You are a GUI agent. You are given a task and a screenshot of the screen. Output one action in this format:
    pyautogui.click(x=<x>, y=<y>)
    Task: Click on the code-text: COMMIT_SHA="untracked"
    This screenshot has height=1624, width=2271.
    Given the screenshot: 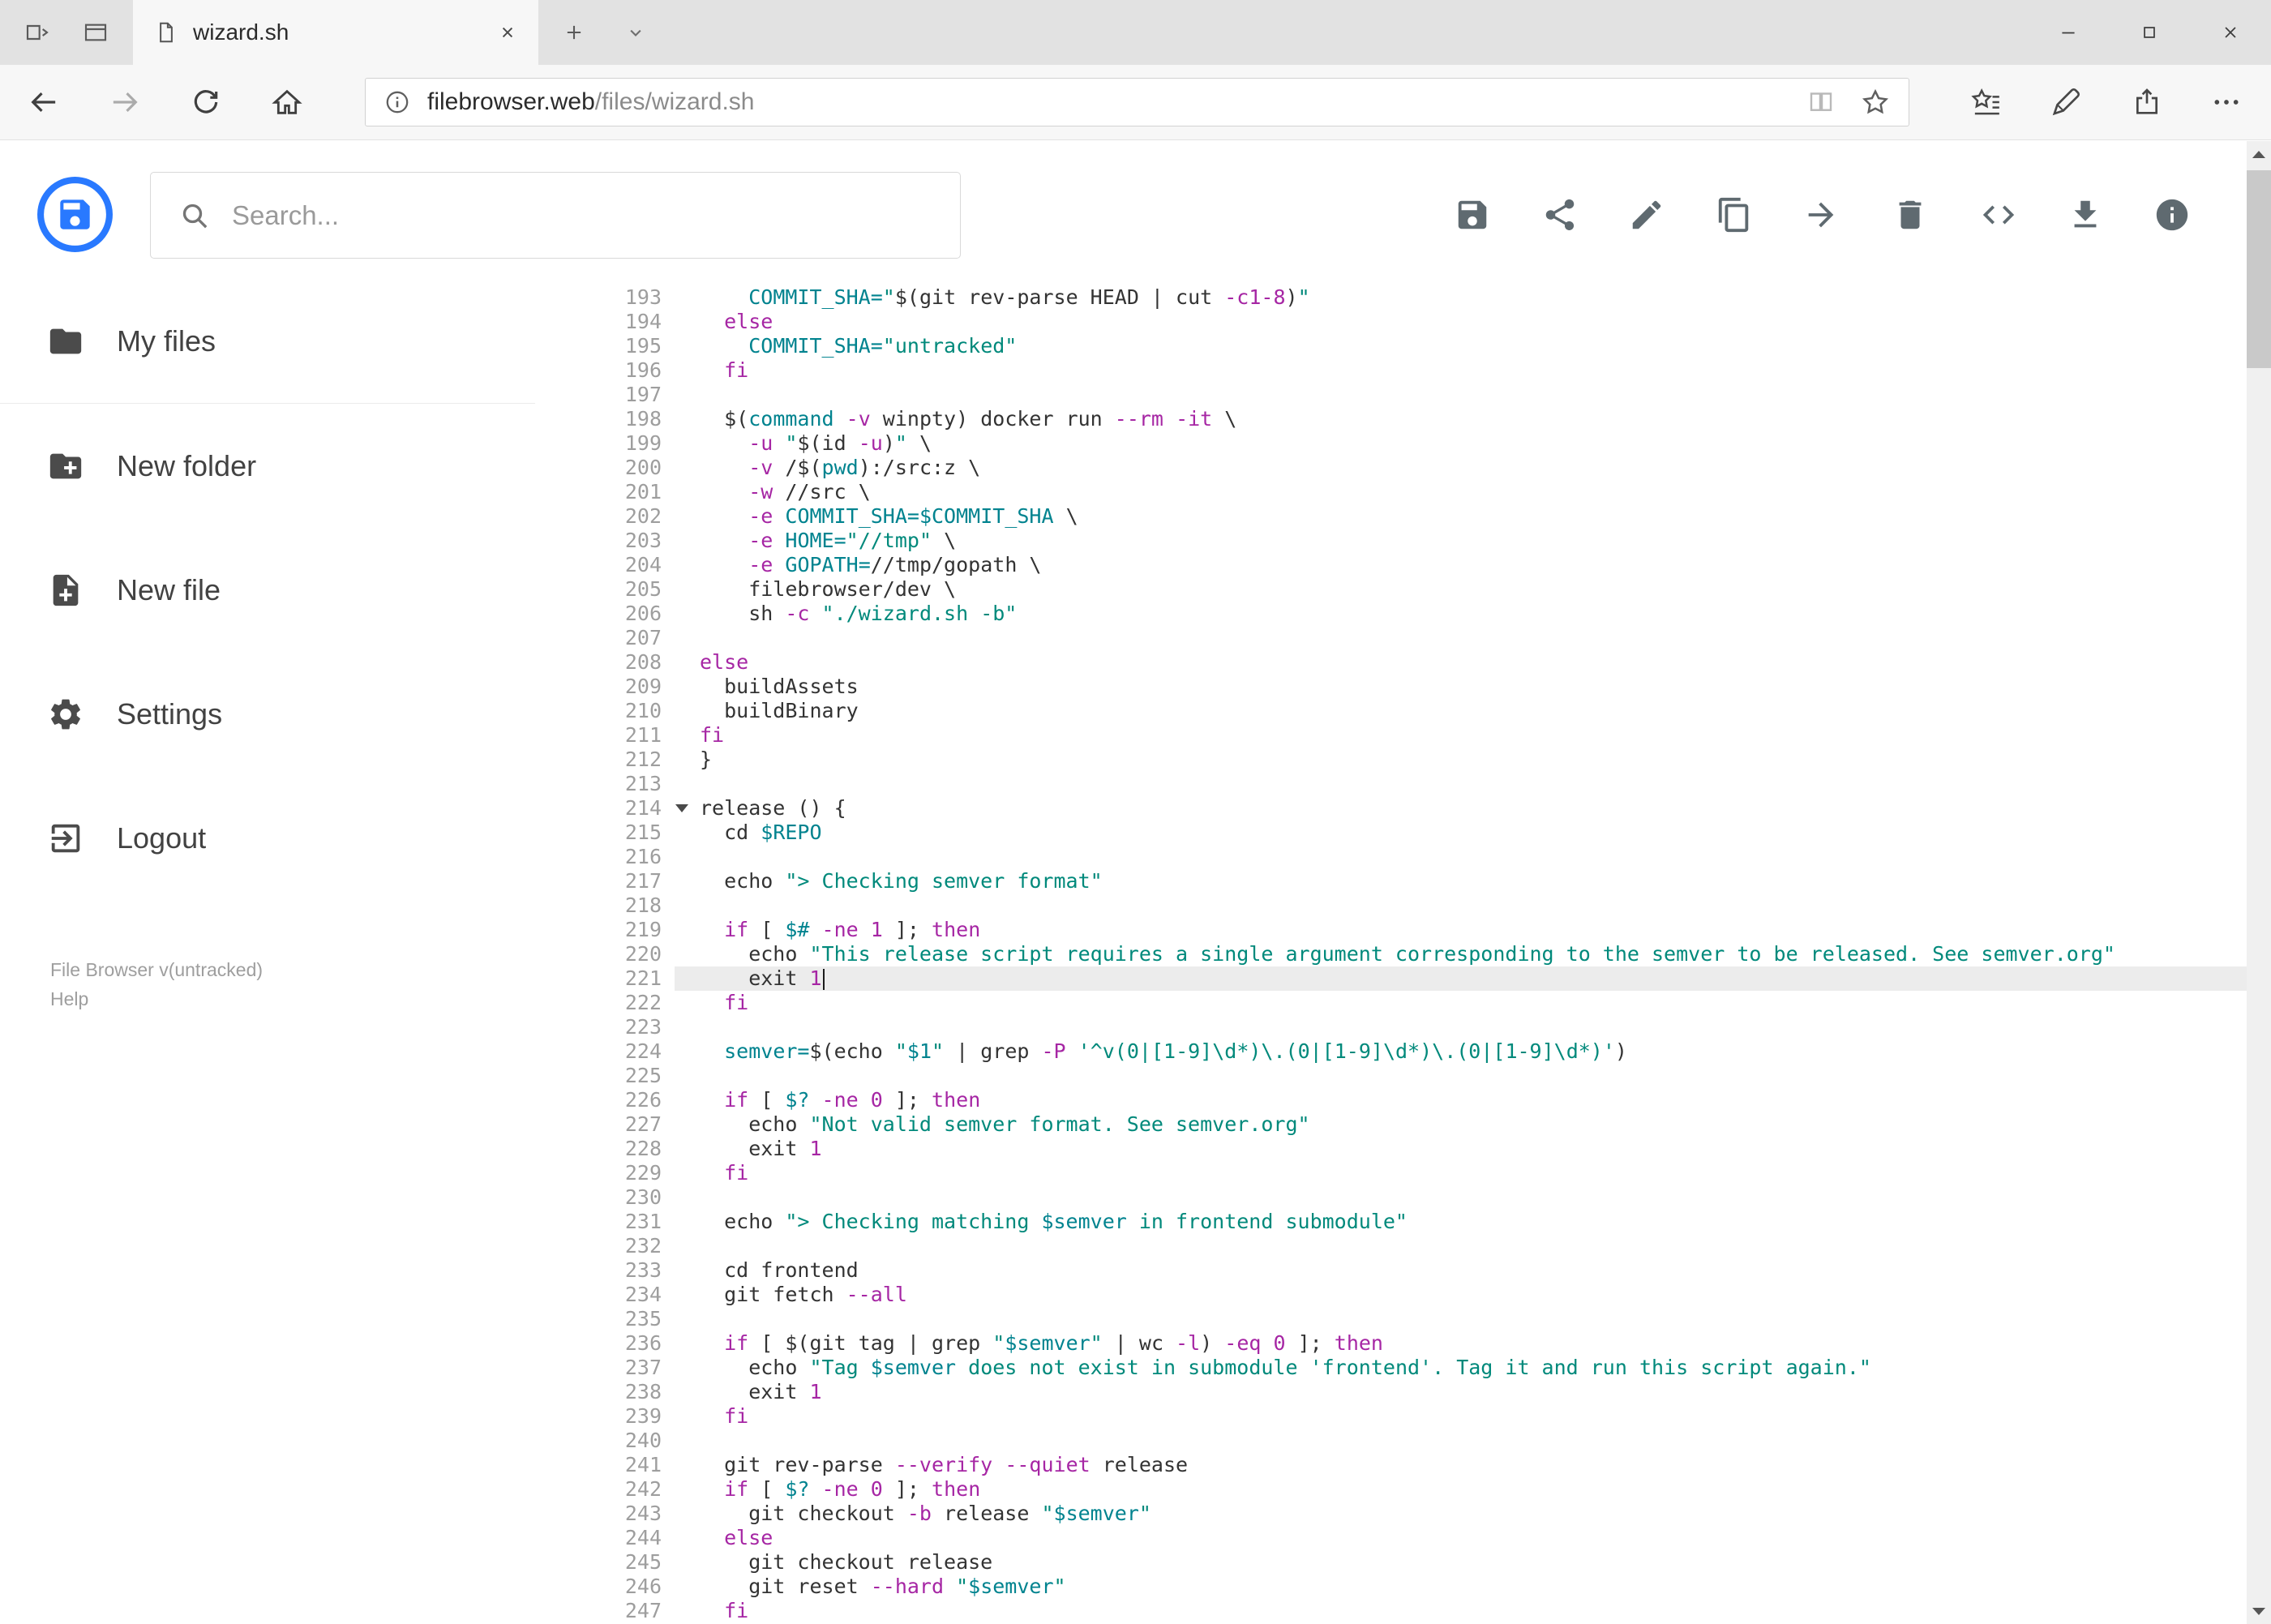 What is the action you would take?
    pyautogui.click(x=1461, y=346)
    